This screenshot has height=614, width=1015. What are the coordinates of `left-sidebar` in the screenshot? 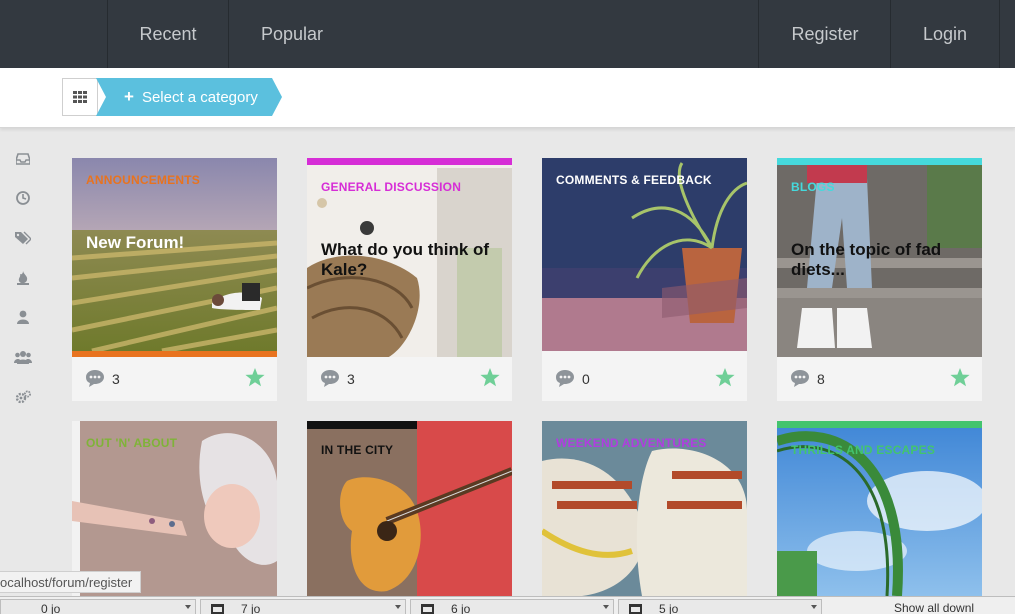 It's located at (23, 348).